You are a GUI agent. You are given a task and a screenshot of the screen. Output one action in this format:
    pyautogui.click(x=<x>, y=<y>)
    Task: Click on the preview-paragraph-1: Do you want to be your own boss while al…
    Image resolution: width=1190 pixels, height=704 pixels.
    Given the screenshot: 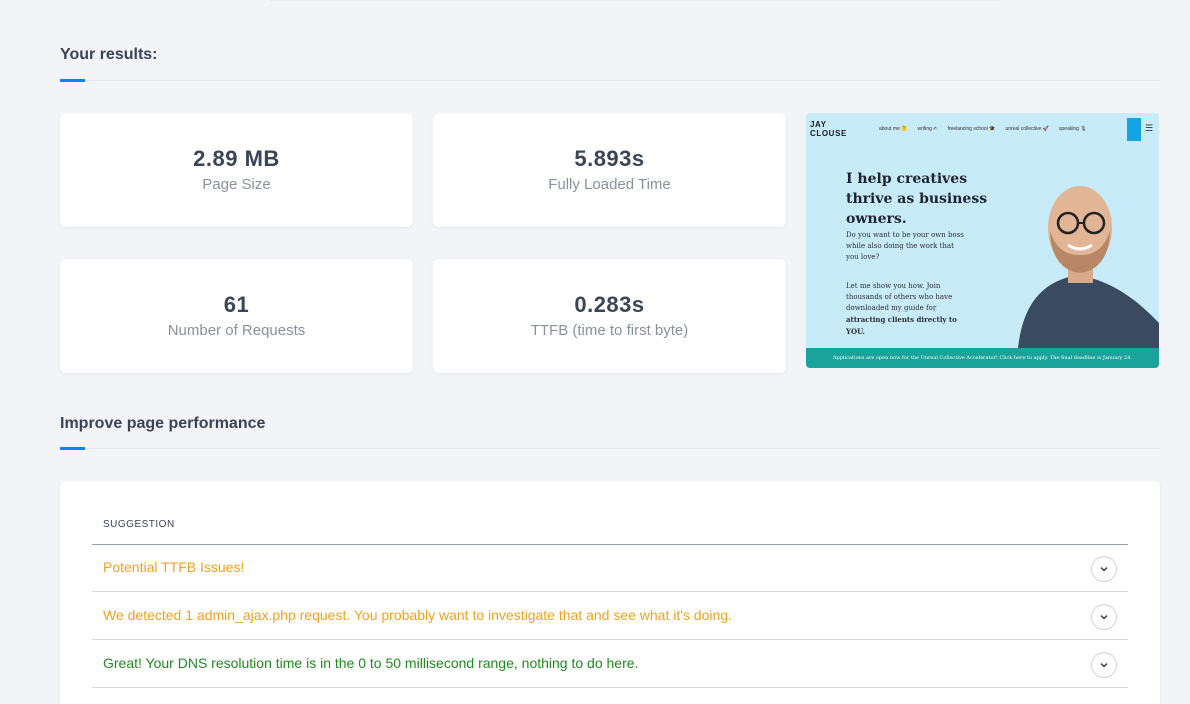 What is the action you would take?
    pyautogui.click(x=905, y=246)
    